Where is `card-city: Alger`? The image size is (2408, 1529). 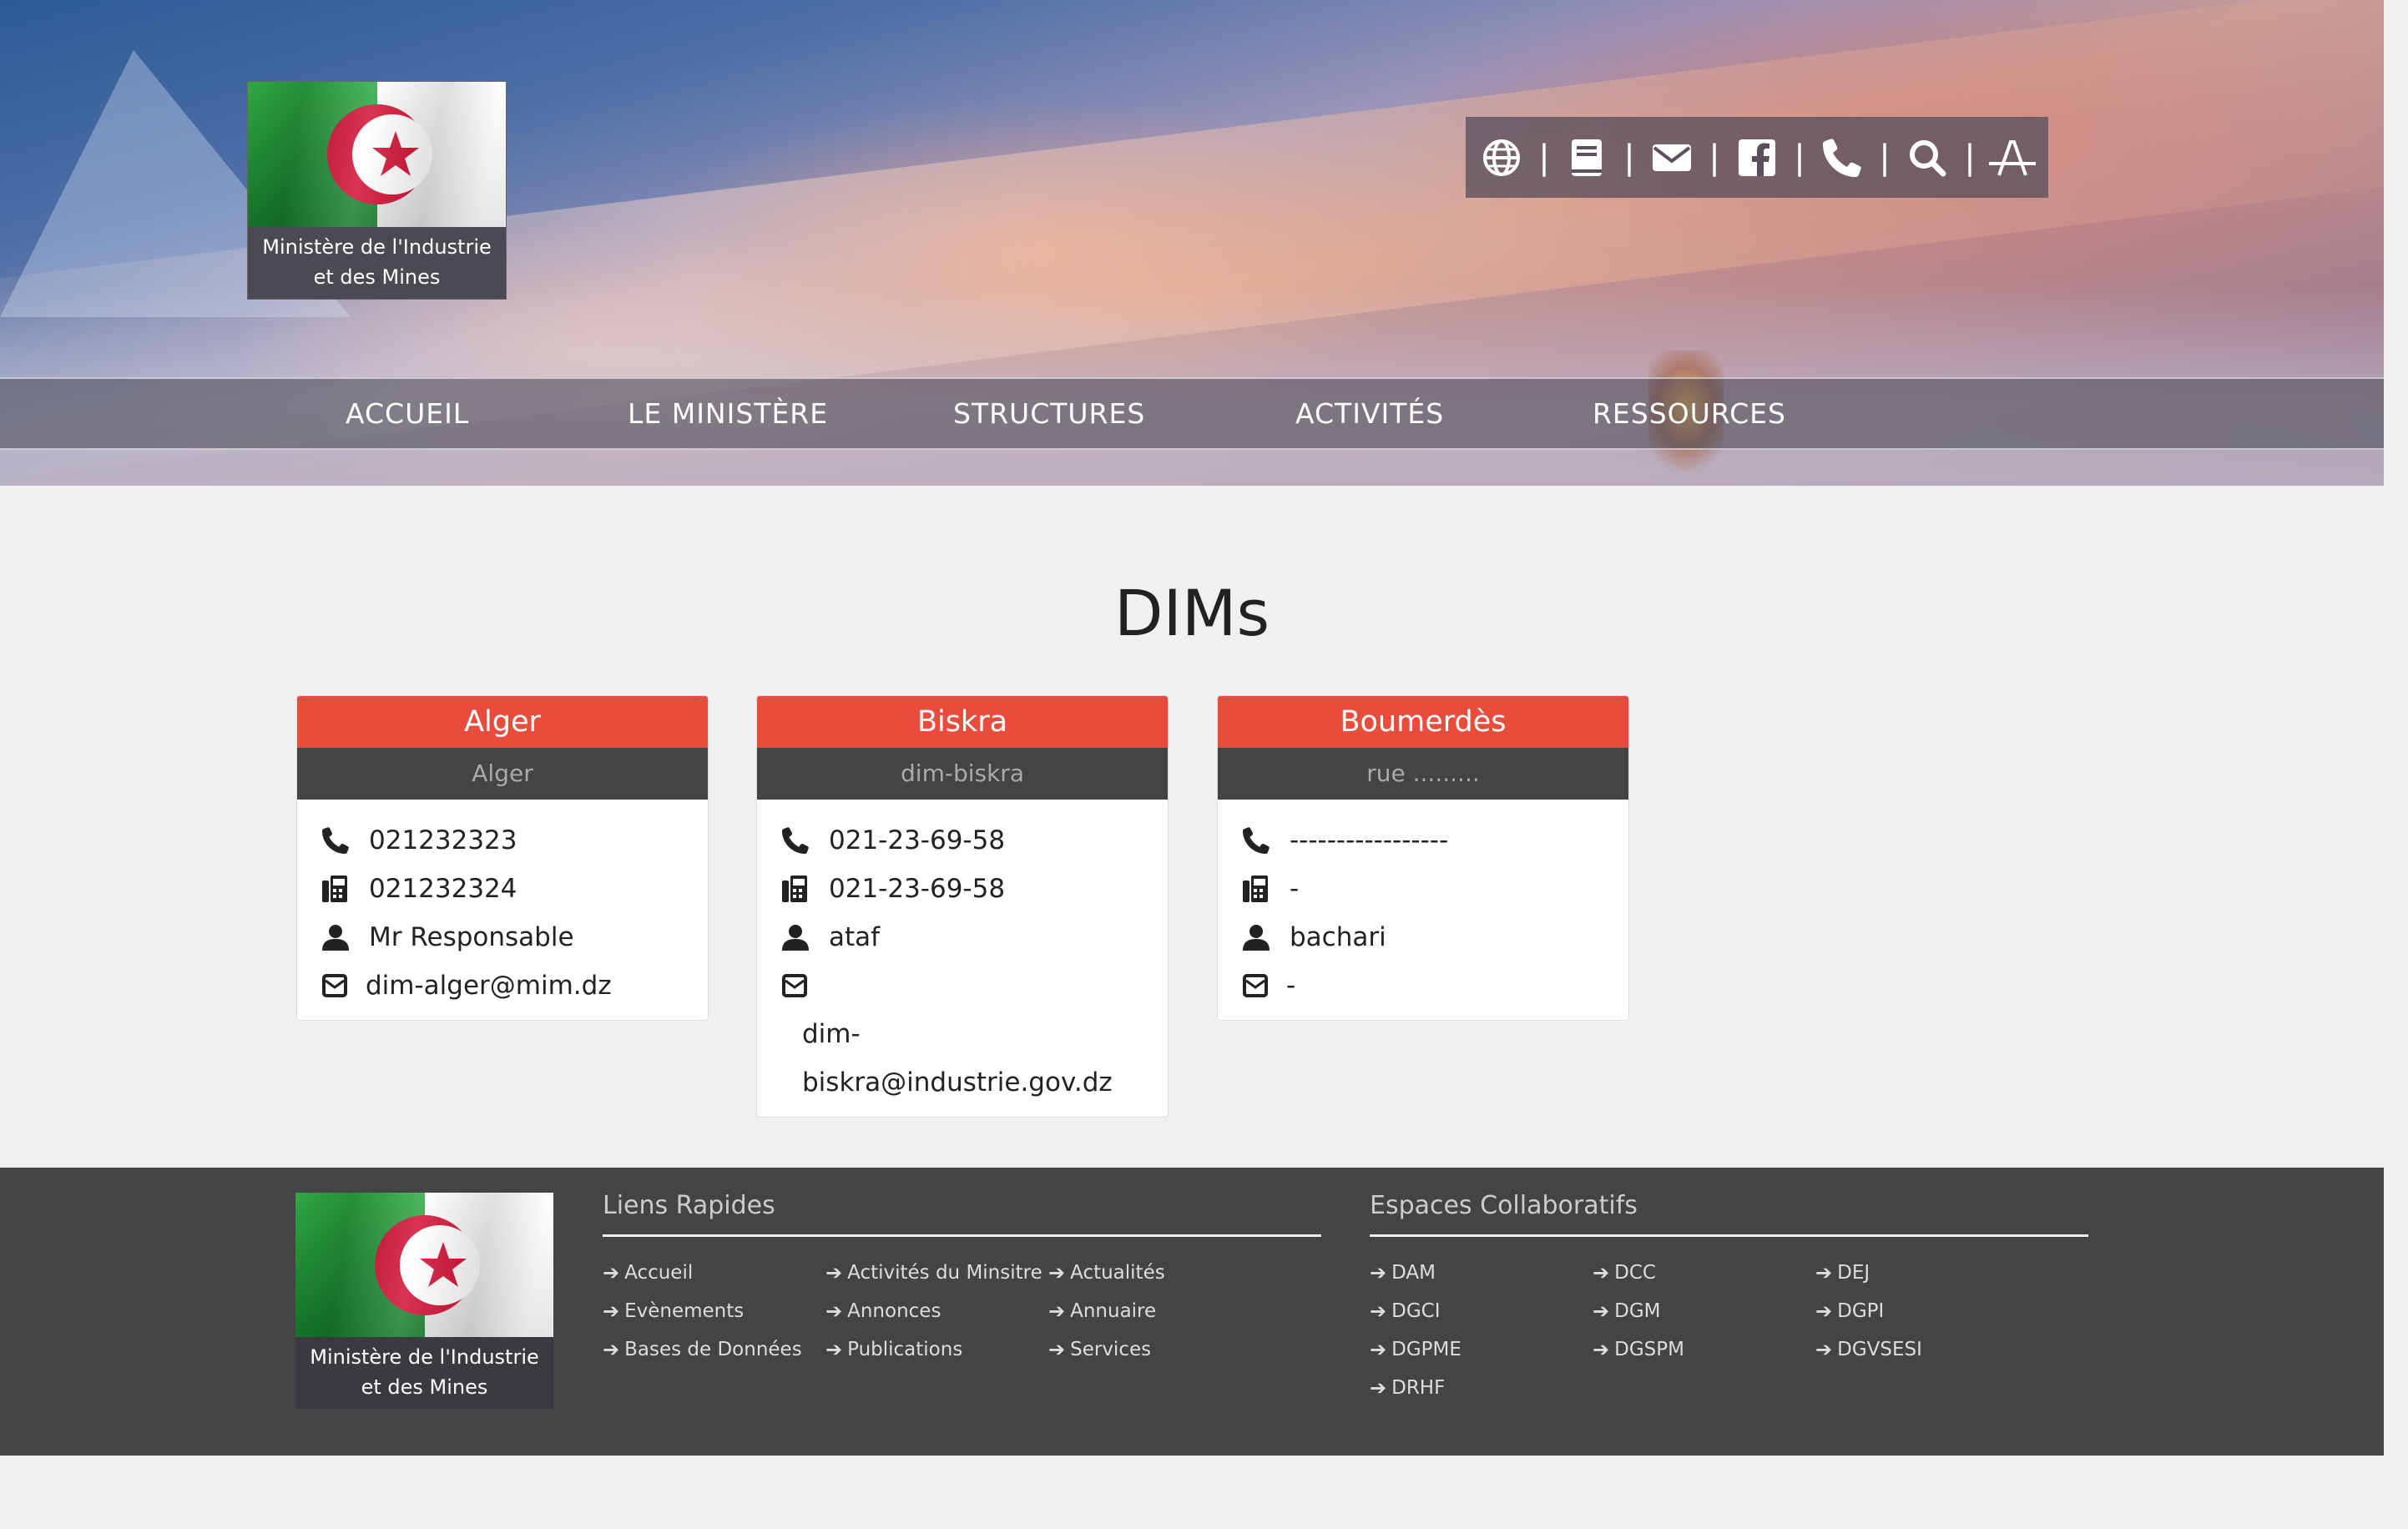
card-city: Alger is located at coordinates (503, 722).